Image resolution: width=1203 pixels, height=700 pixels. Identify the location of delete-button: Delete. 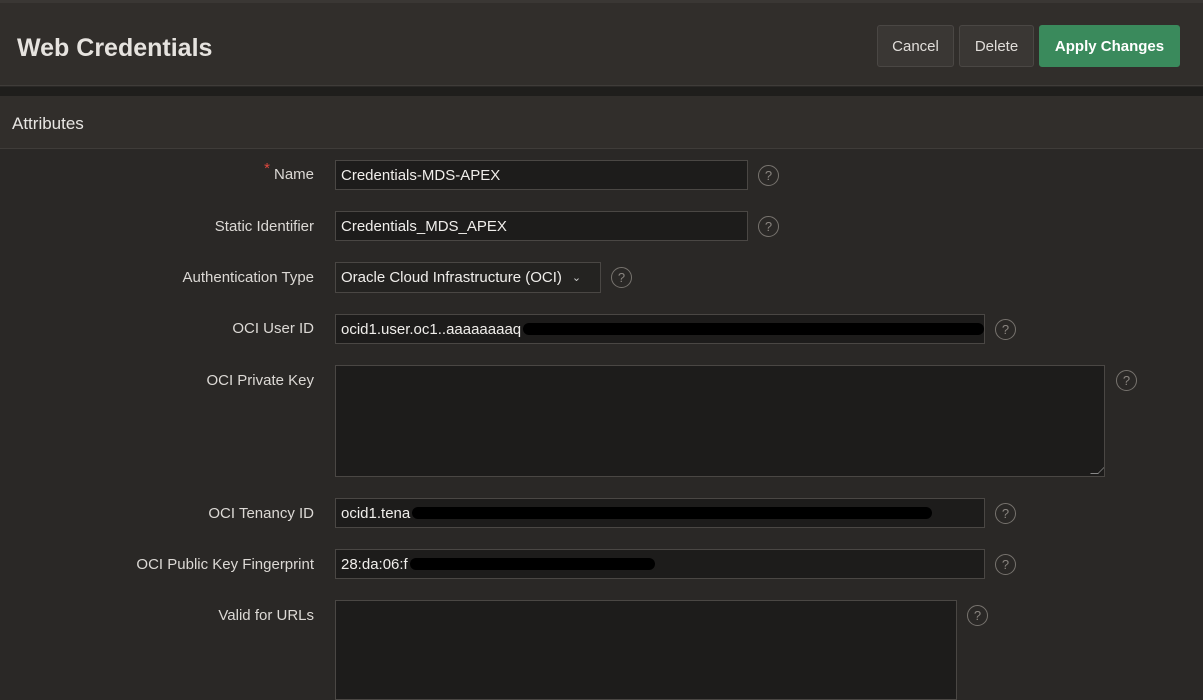
(996, 46).